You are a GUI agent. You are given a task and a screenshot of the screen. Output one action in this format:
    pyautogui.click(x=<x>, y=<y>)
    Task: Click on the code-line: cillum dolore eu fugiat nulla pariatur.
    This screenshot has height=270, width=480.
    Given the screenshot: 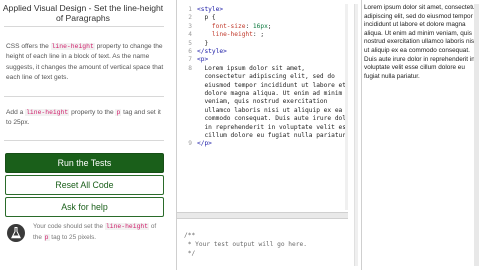 What is the action you would take?
    pyautogui.click(x=272, y=135)
    